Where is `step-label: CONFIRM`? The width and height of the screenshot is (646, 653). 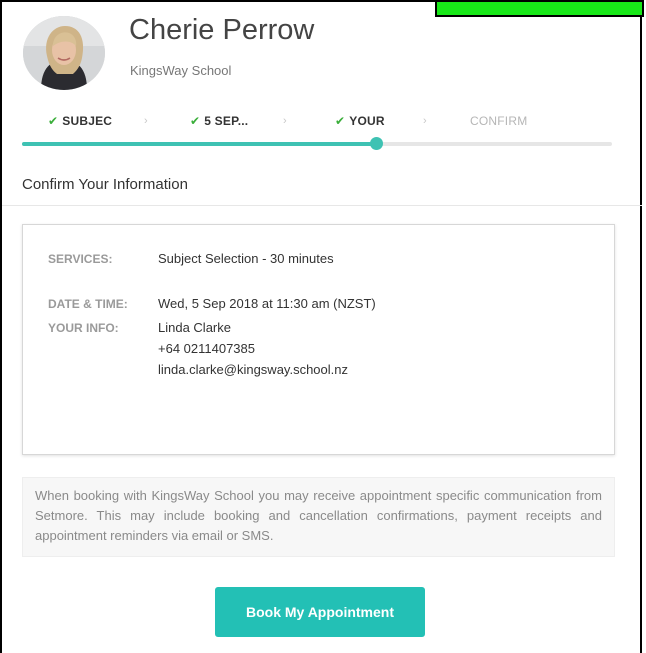
step-label: CONFIRM is located at coordinates (499, 121).